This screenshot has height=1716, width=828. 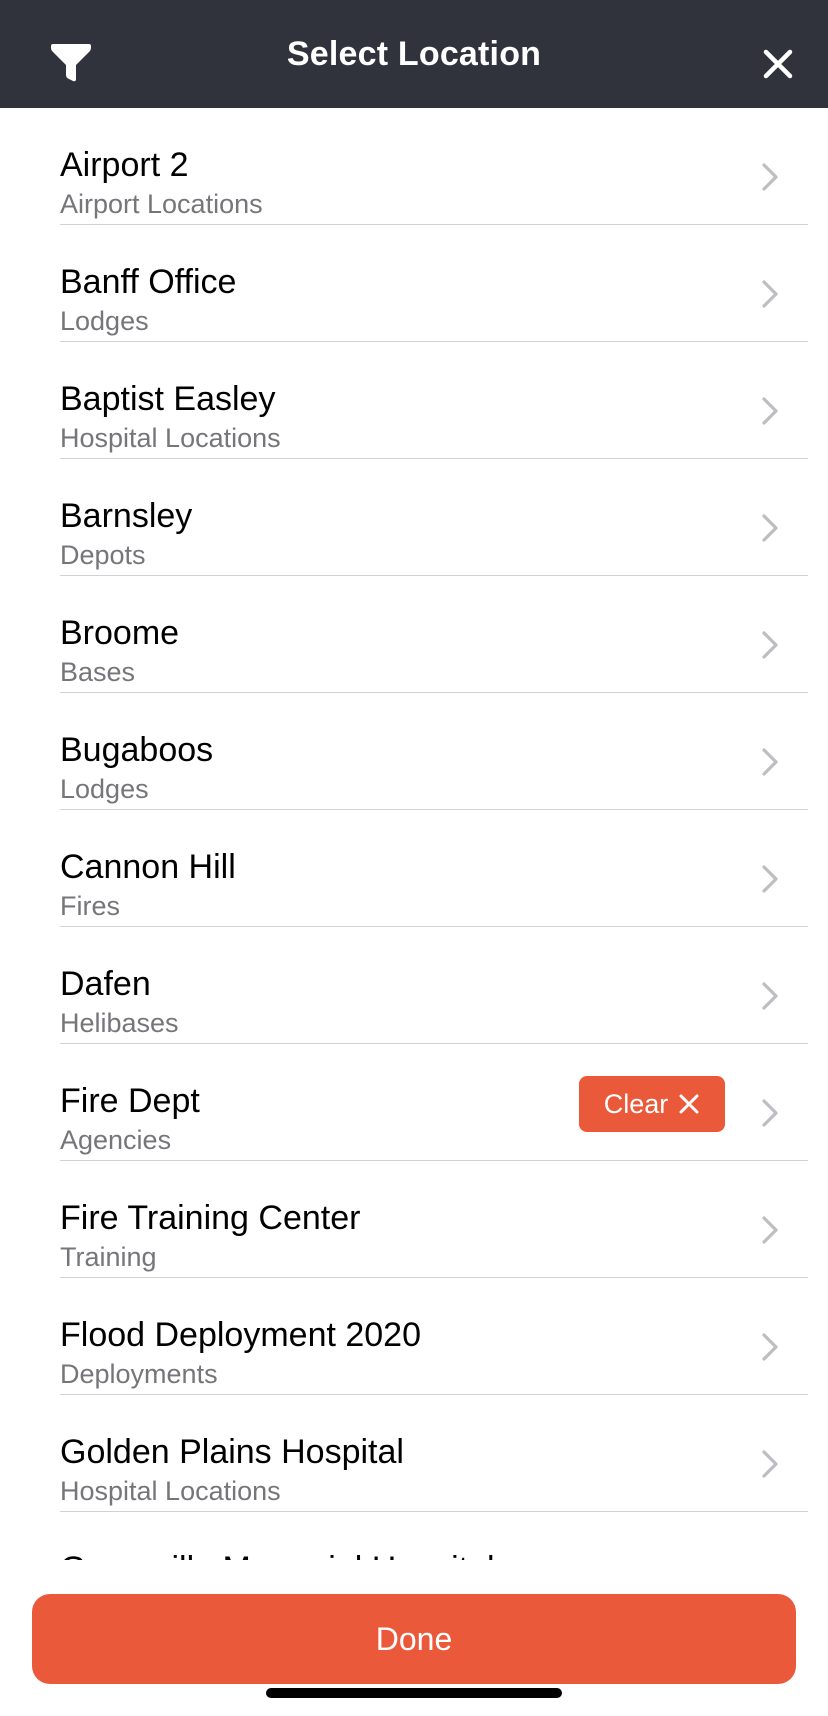 I want to click on done-button: Done, so click(x=414, y=1639).